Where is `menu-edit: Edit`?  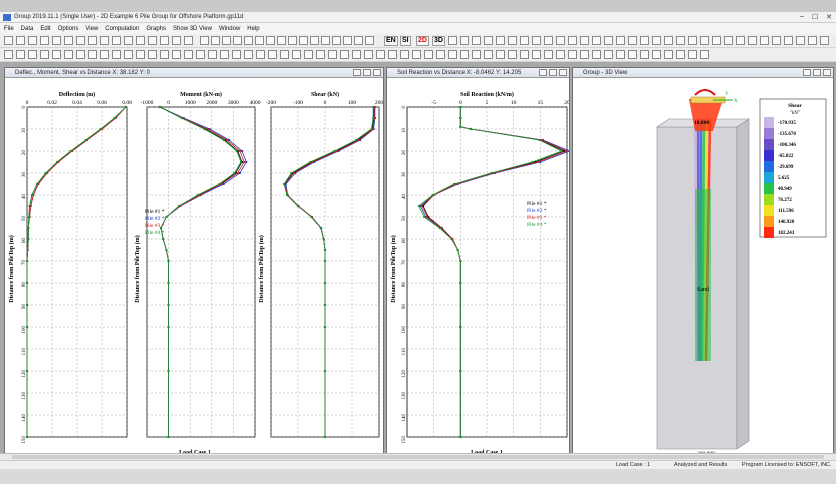 menu-edit: Edit is located at coordinates (45, 29).